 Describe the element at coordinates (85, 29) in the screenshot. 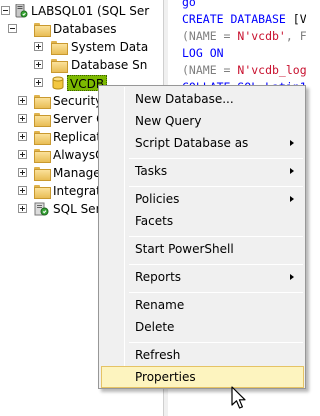

I see `tree-node-label: Databases` at that location.